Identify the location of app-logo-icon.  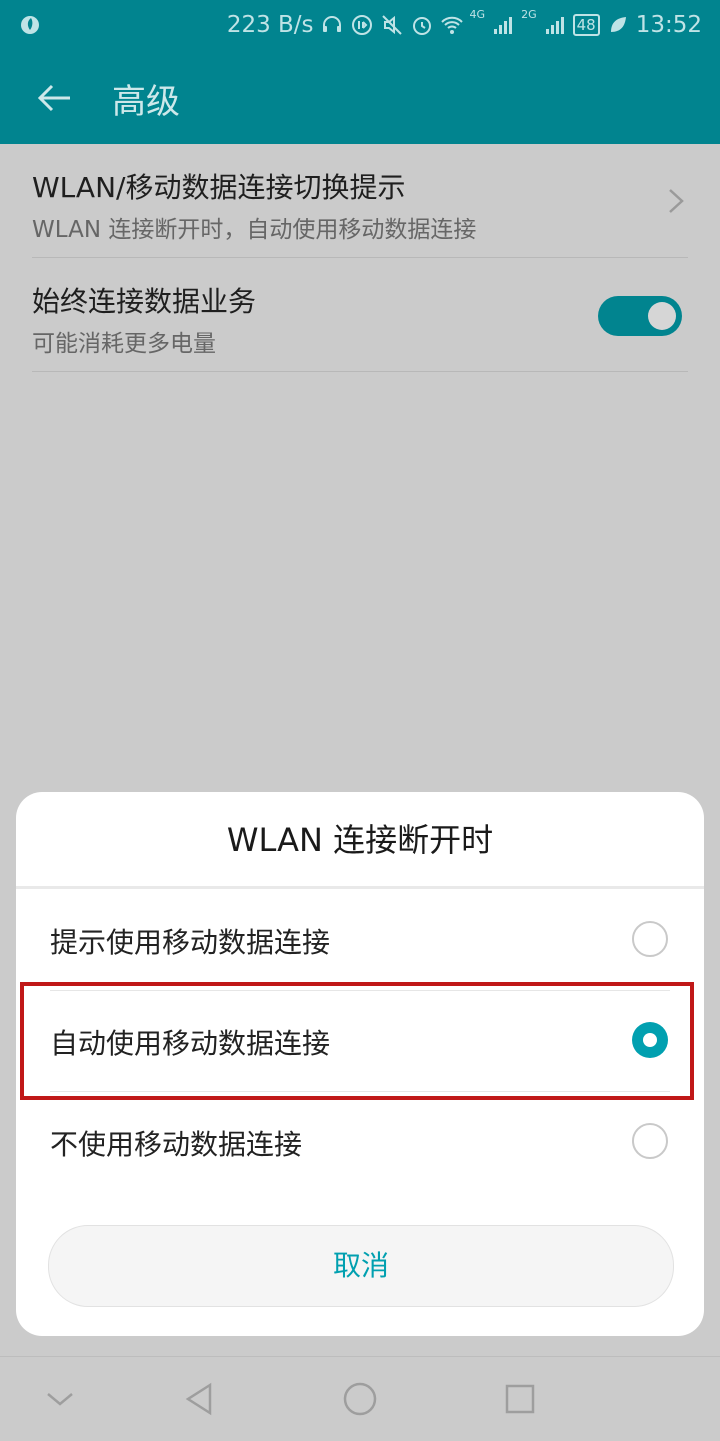
(30, 25).